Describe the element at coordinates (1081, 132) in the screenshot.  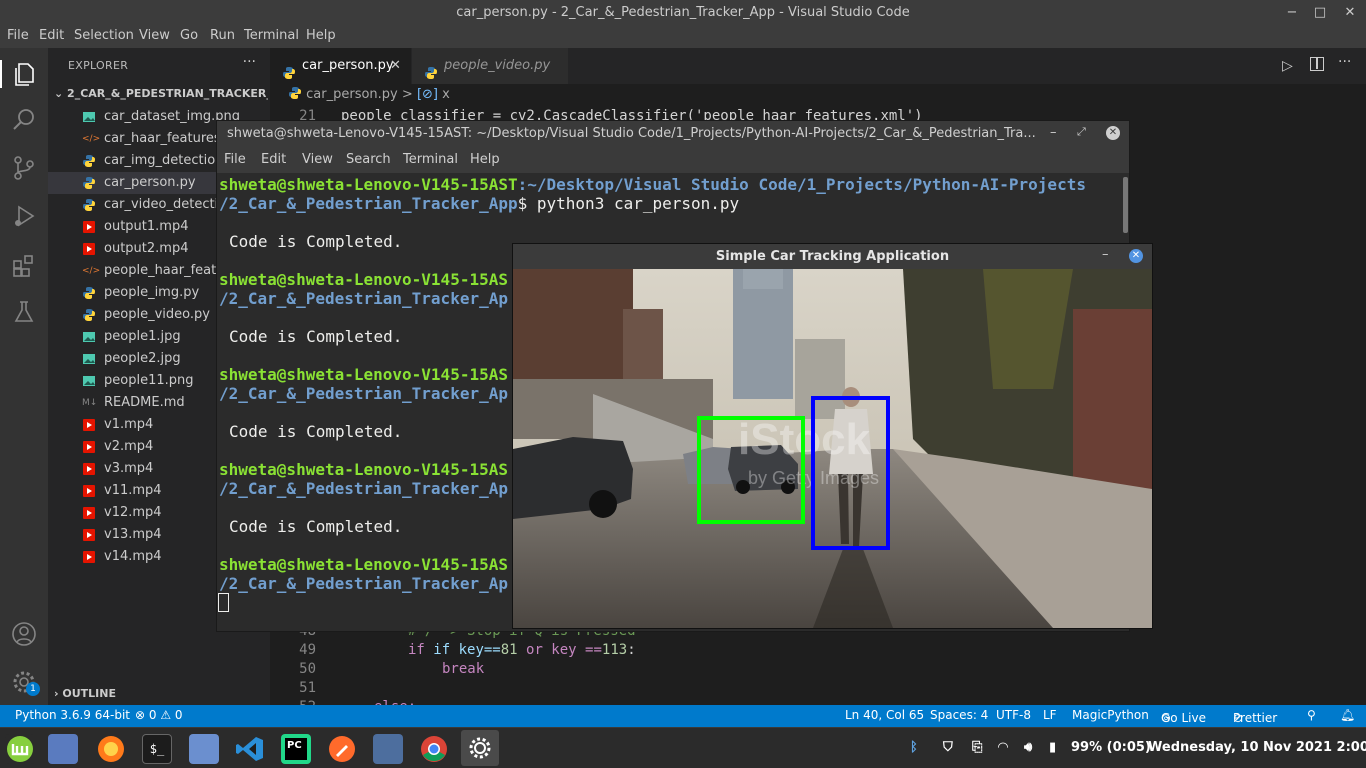
I see `terminal-maximize-button: ⤢` at that location.